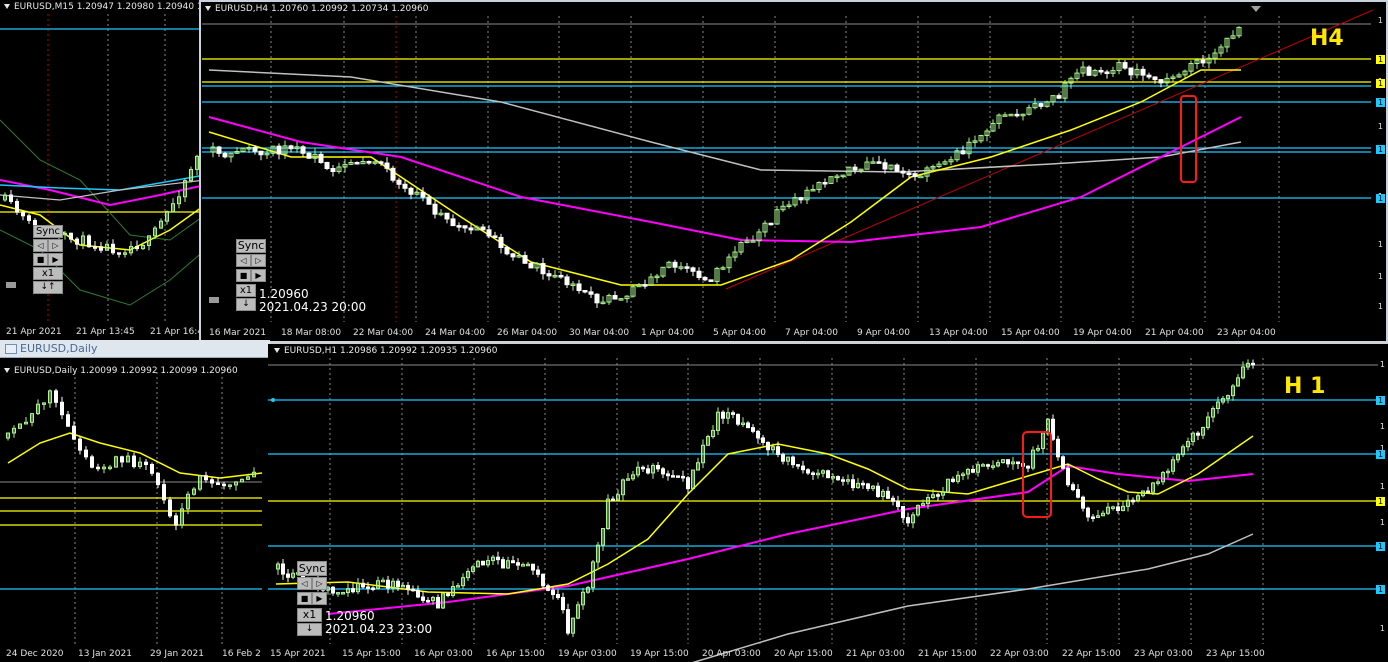 This screenshot has height=662, width=1388. I want to click on time-axis-label: 7 Apr 04:00, so click(811, 333).